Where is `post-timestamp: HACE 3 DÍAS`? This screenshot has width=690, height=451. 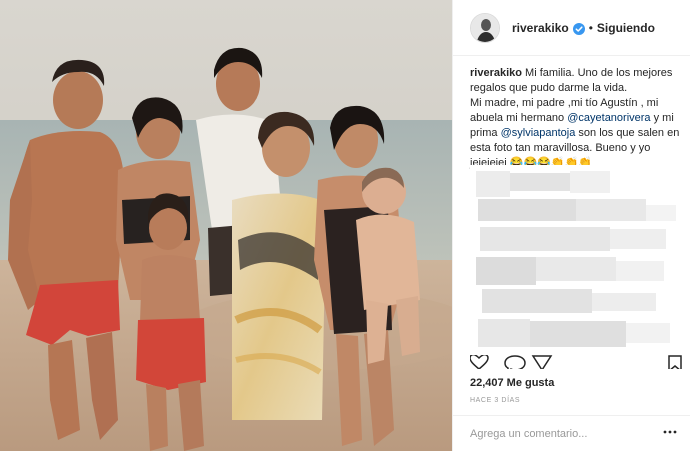
post-timestamp: HACE 3 DÍAS is located at coordinates (495, 400).